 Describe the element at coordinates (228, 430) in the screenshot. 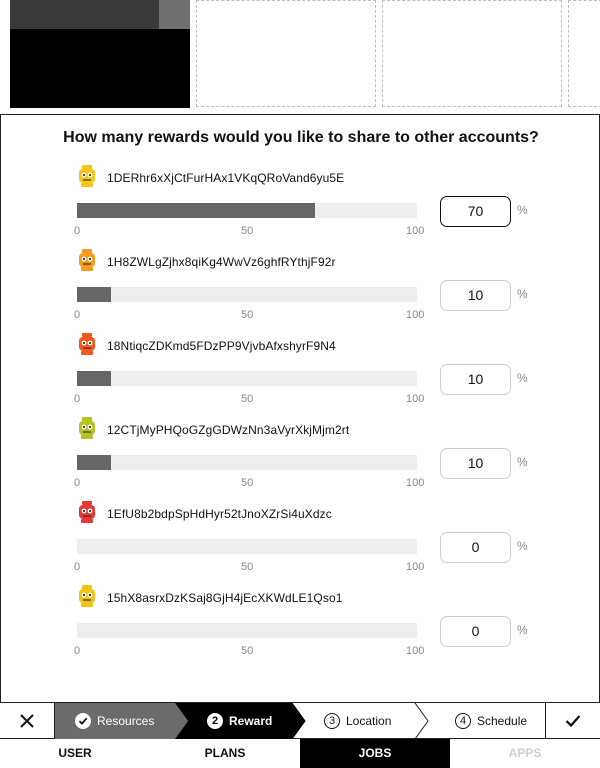

I see `account-address: 12CTjMyPHQoGZgGDWzNn3aVyrXkjMjm2rt` at that location.